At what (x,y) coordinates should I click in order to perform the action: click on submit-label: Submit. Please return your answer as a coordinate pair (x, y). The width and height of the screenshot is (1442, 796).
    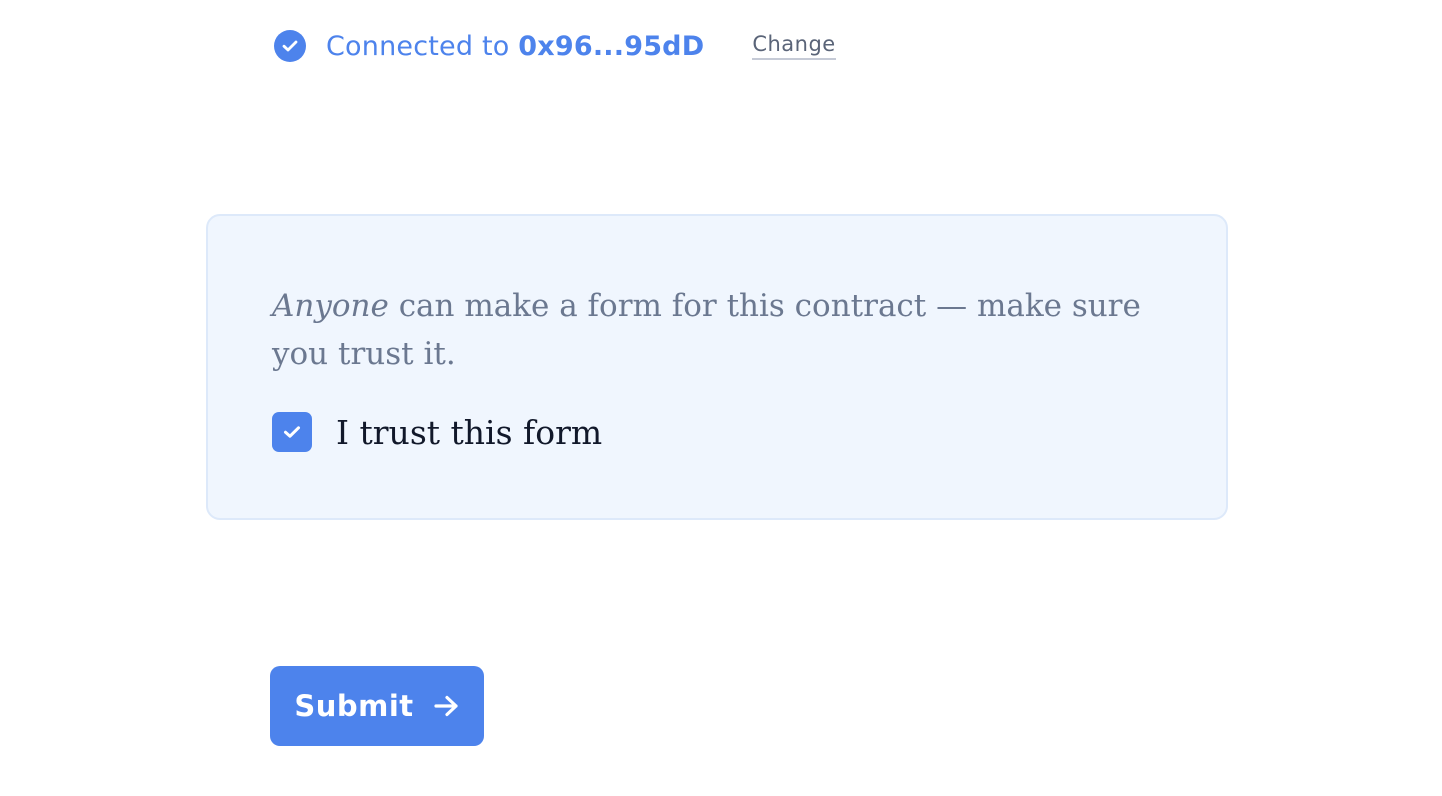
    Looking at the image, I should click on (354, 706).